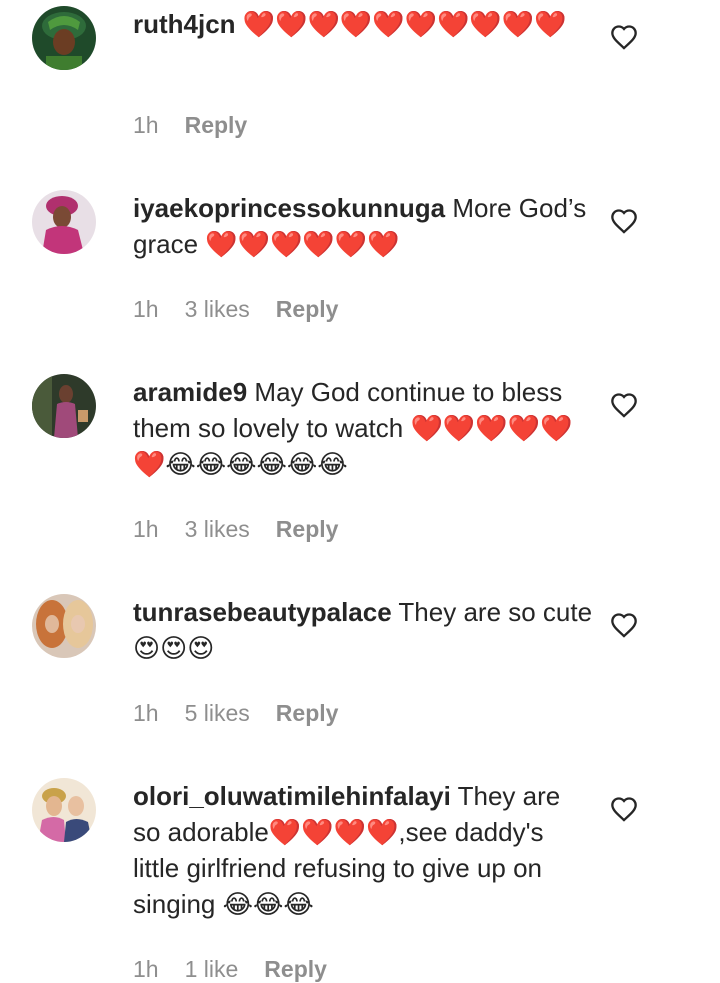 The image size is (720, 983). What do you see at coordinates (190, 392) in the screenshot?
I see `comment-username: aramide9` at bounding box center [190, 392].